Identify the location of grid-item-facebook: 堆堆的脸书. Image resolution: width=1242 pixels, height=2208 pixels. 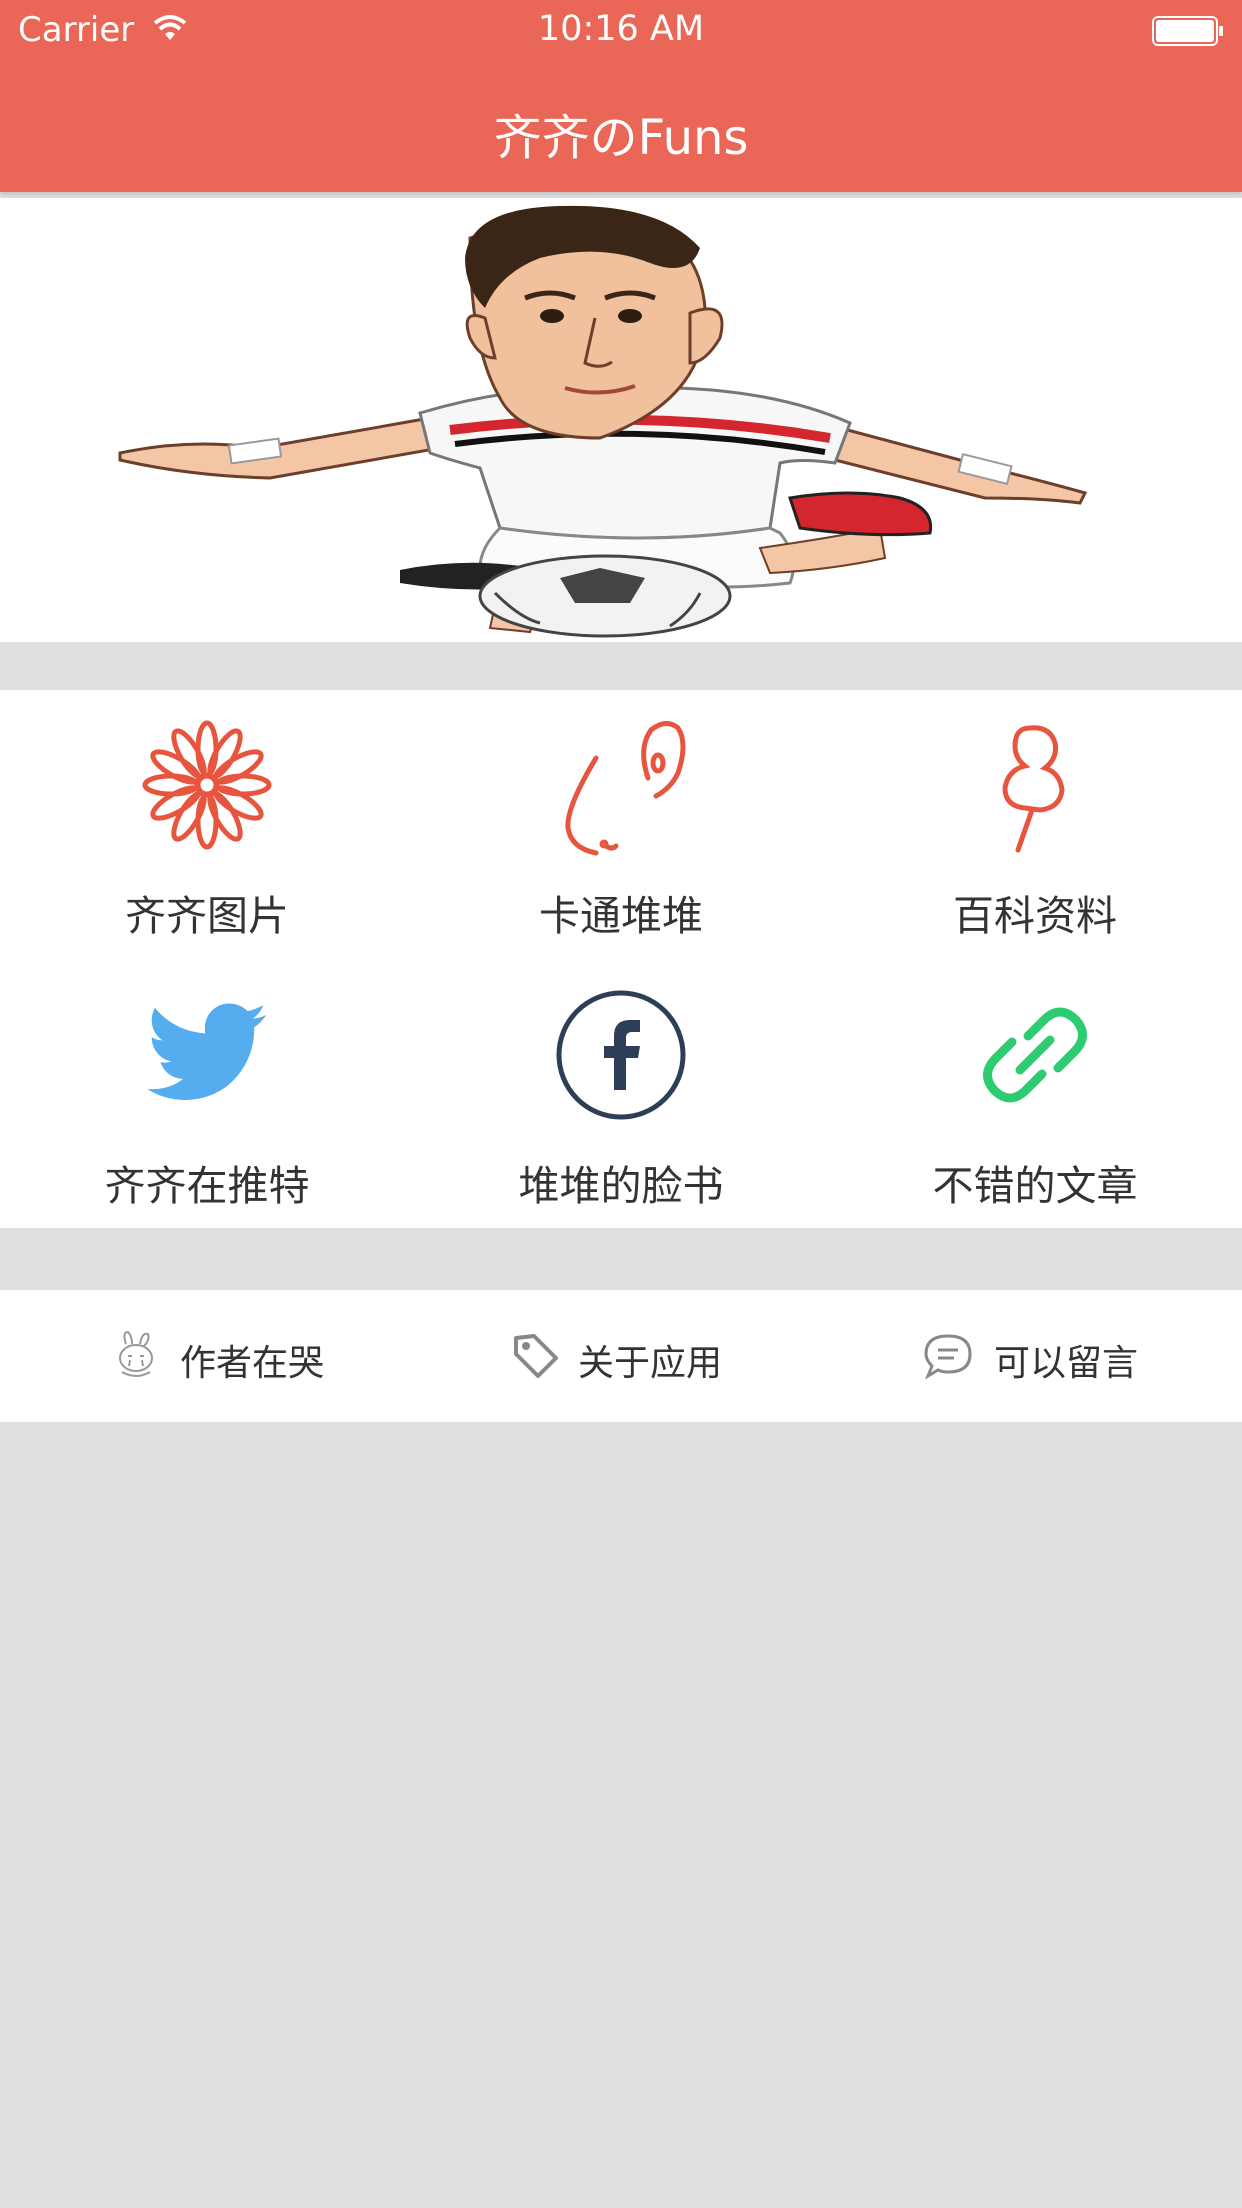
(621, 1090).